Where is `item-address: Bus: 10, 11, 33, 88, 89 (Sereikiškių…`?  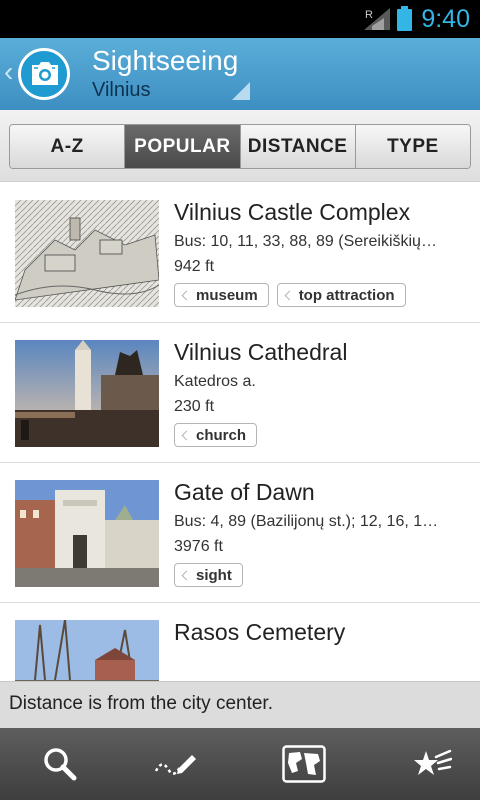
item-address: Bus: 10, 11, 33, 88, 89 (Sereikiškių… is located at coordinates (305, 241).